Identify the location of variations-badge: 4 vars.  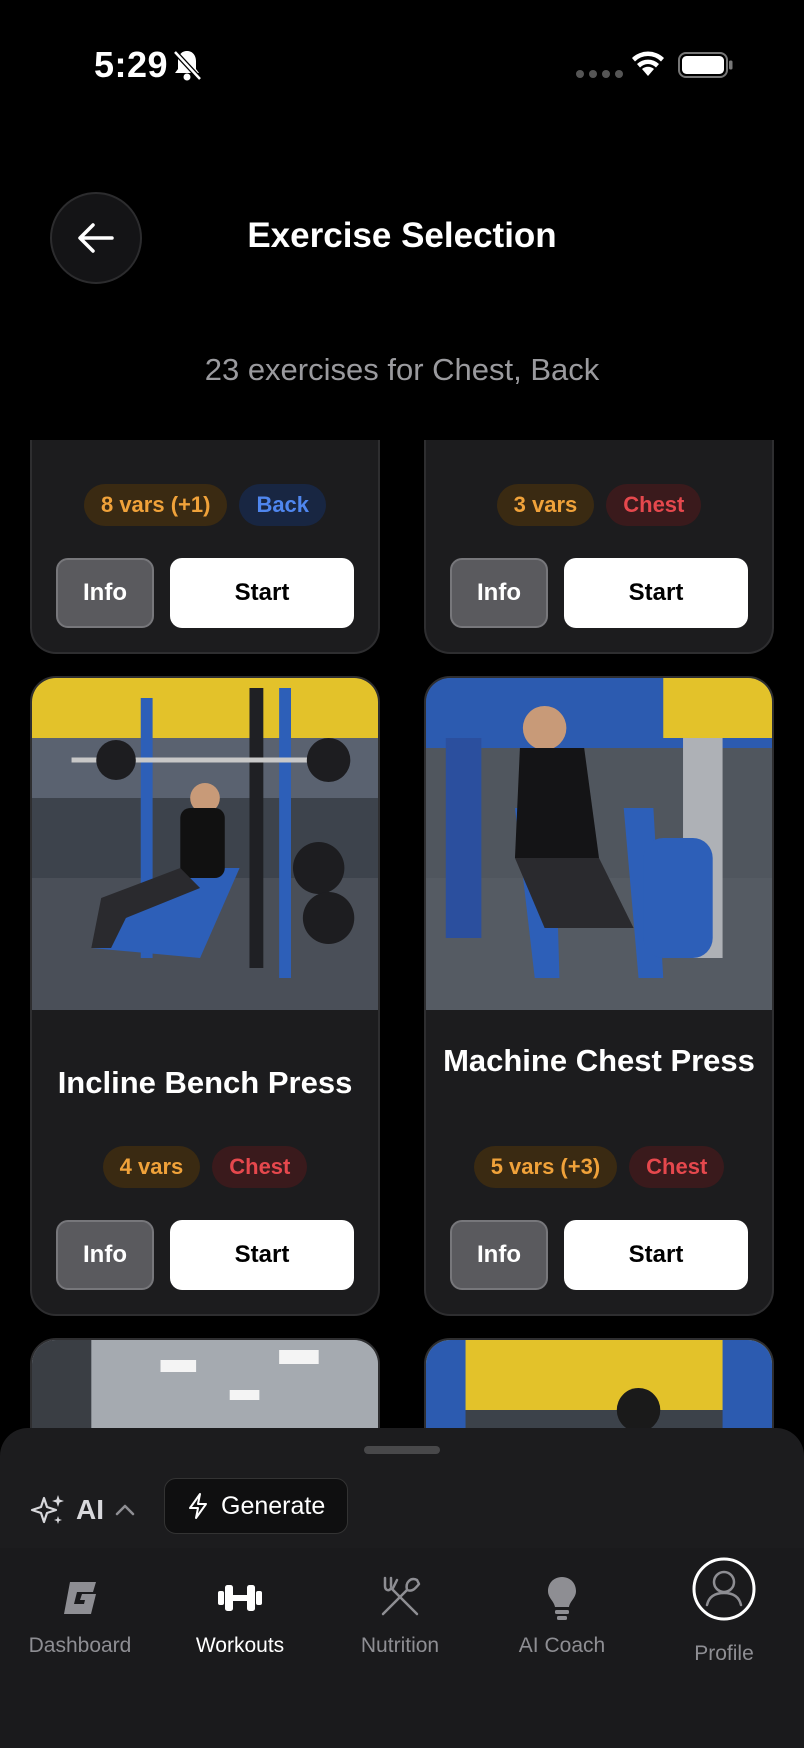
(151, 1167).